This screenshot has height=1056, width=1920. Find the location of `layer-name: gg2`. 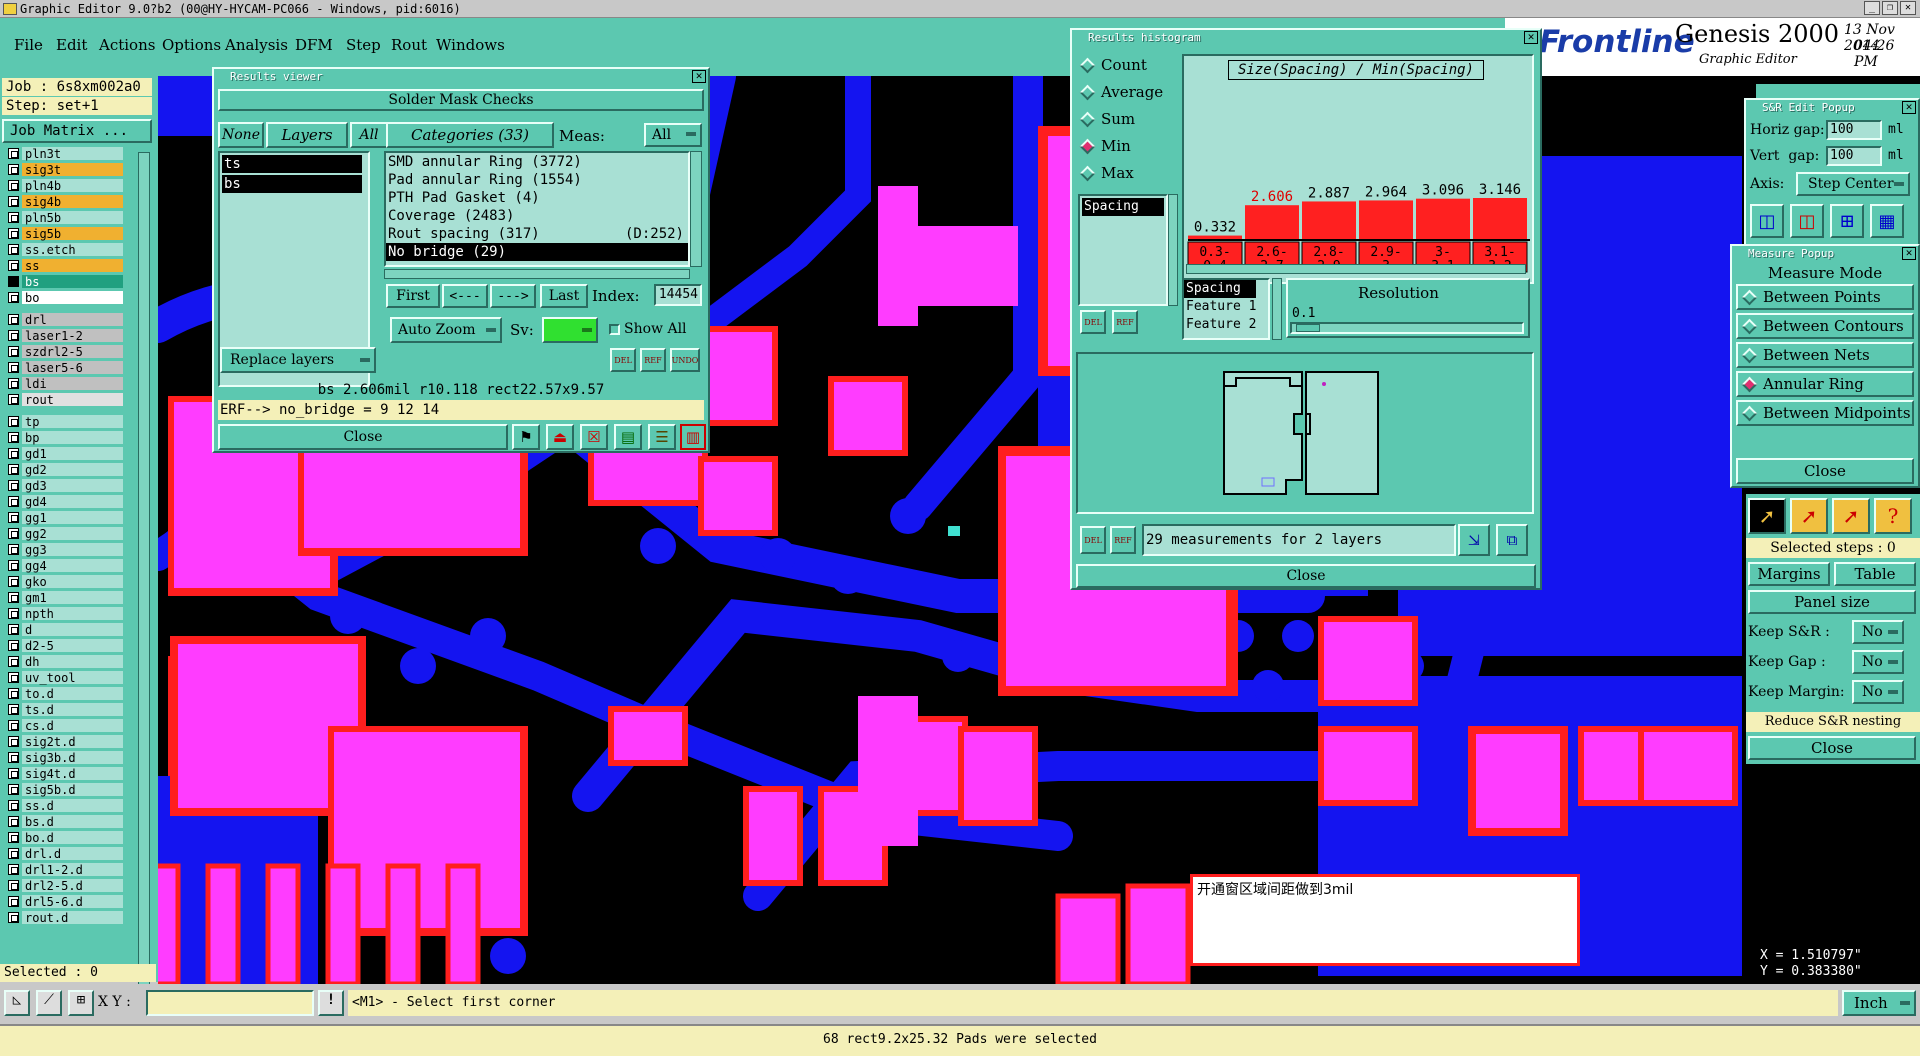

layer-name: gg2 is located at coordinates (72, 533).